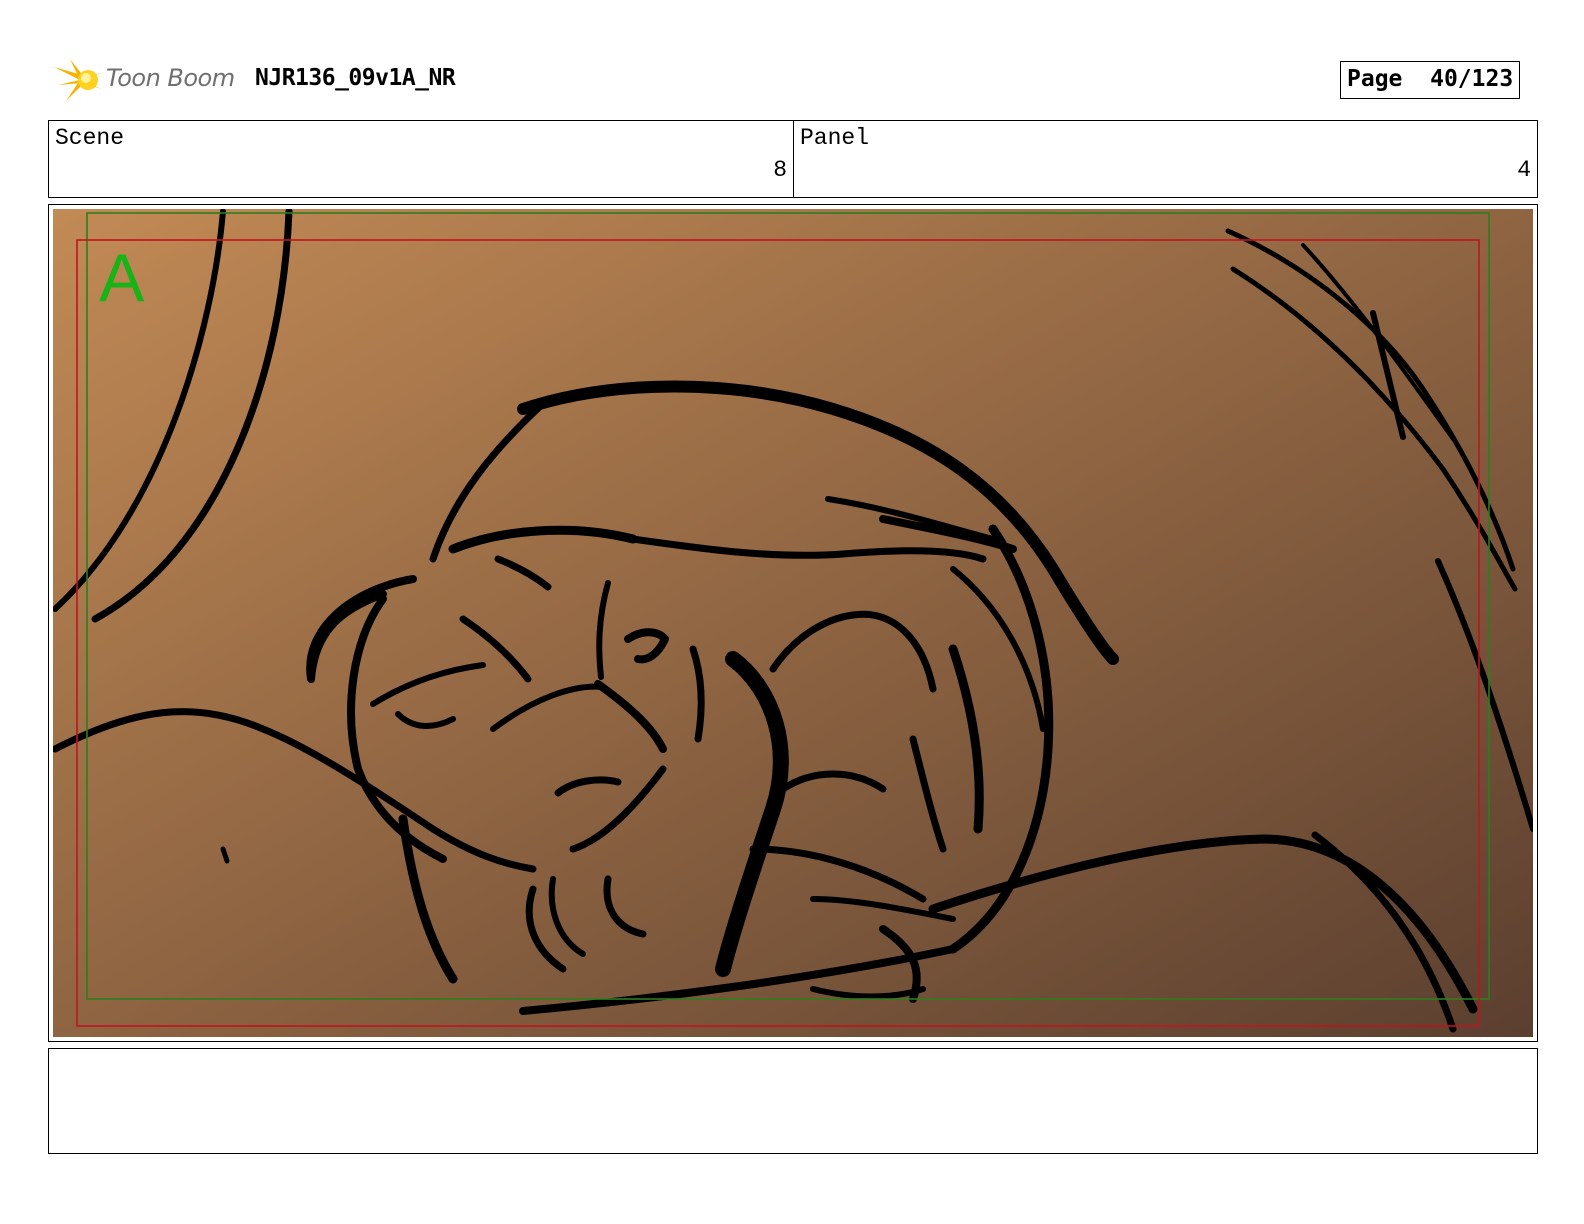 The height and width of the screenshot is (1224, 1584). Describe the element at coordinates (793, 1101) in the screenshot. I see `panel-notes-box` at that location.